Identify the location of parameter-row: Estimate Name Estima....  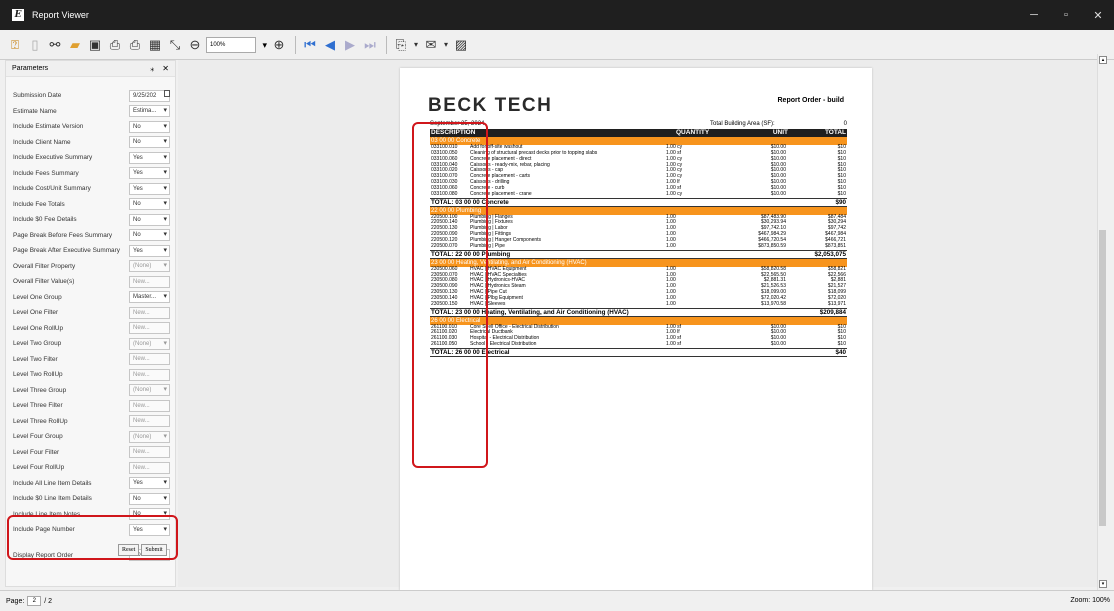
(90, 112).